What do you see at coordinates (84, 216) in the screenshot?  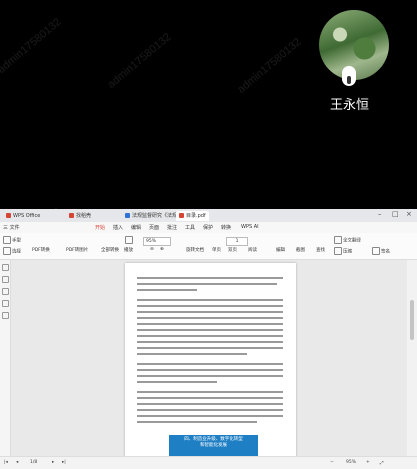 I see `tab-label: 找稻壳` at bounding box center [84, 216].